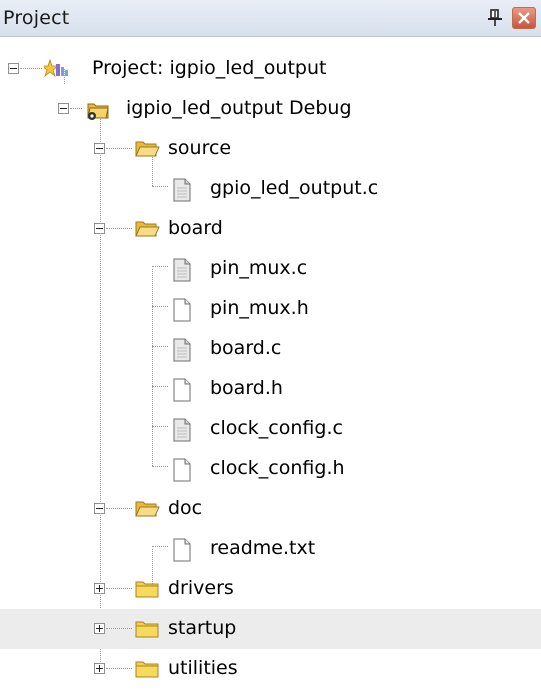 The height and width of the screenshot is (695, 541). Describe the element at coordinates (276, 428) in the screenshot. I see `file-label: clock_config.c` at that location.